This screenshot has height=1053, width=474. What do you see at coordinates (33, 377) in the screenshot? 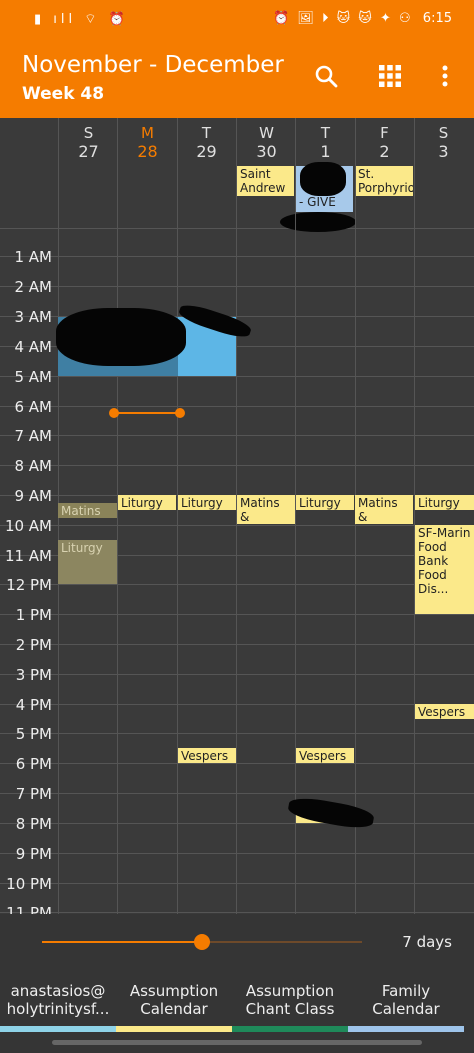
I see `time-label: 5 AM` at bounding box center [33, 377].